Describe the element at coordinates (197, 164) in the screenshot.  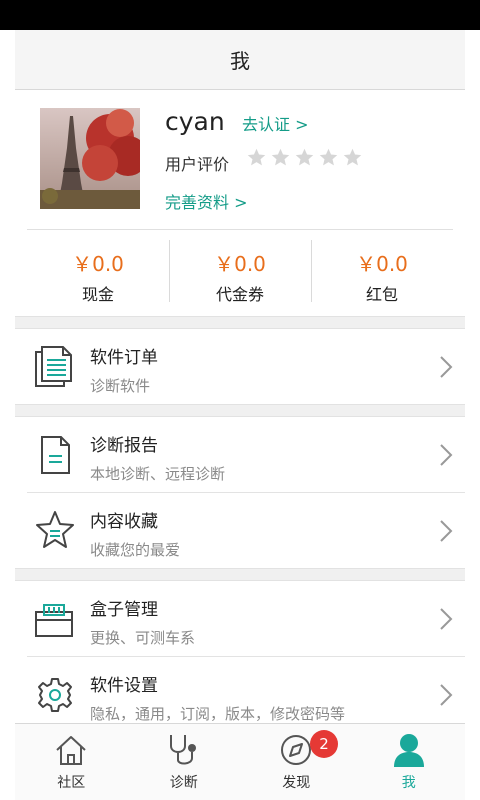
I see `rating-label: 用户评价` at that location.